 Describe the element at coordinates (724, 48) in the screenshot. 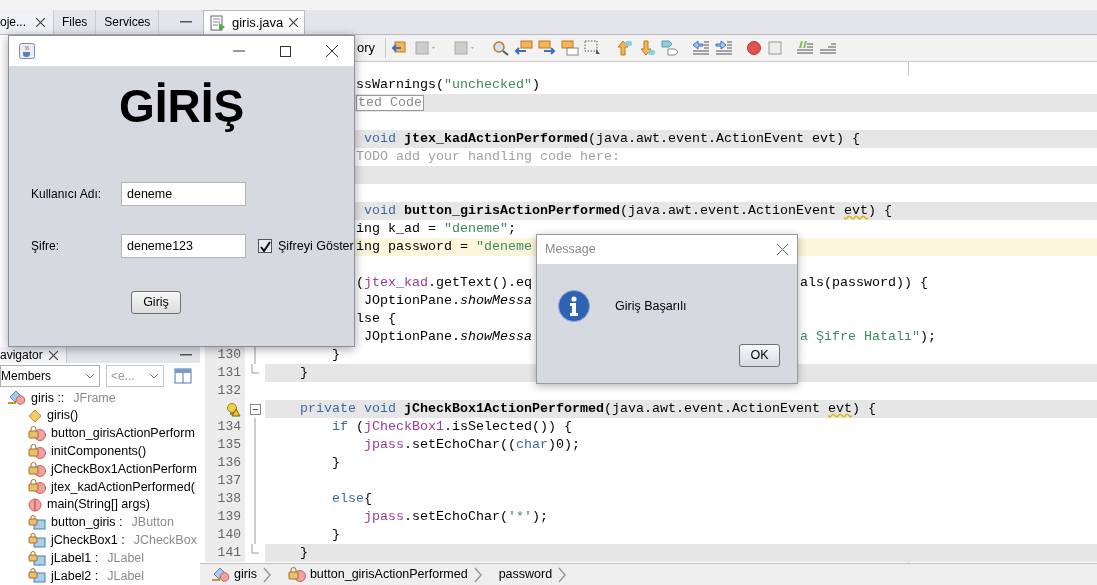

I see `indent-icon` at that location.